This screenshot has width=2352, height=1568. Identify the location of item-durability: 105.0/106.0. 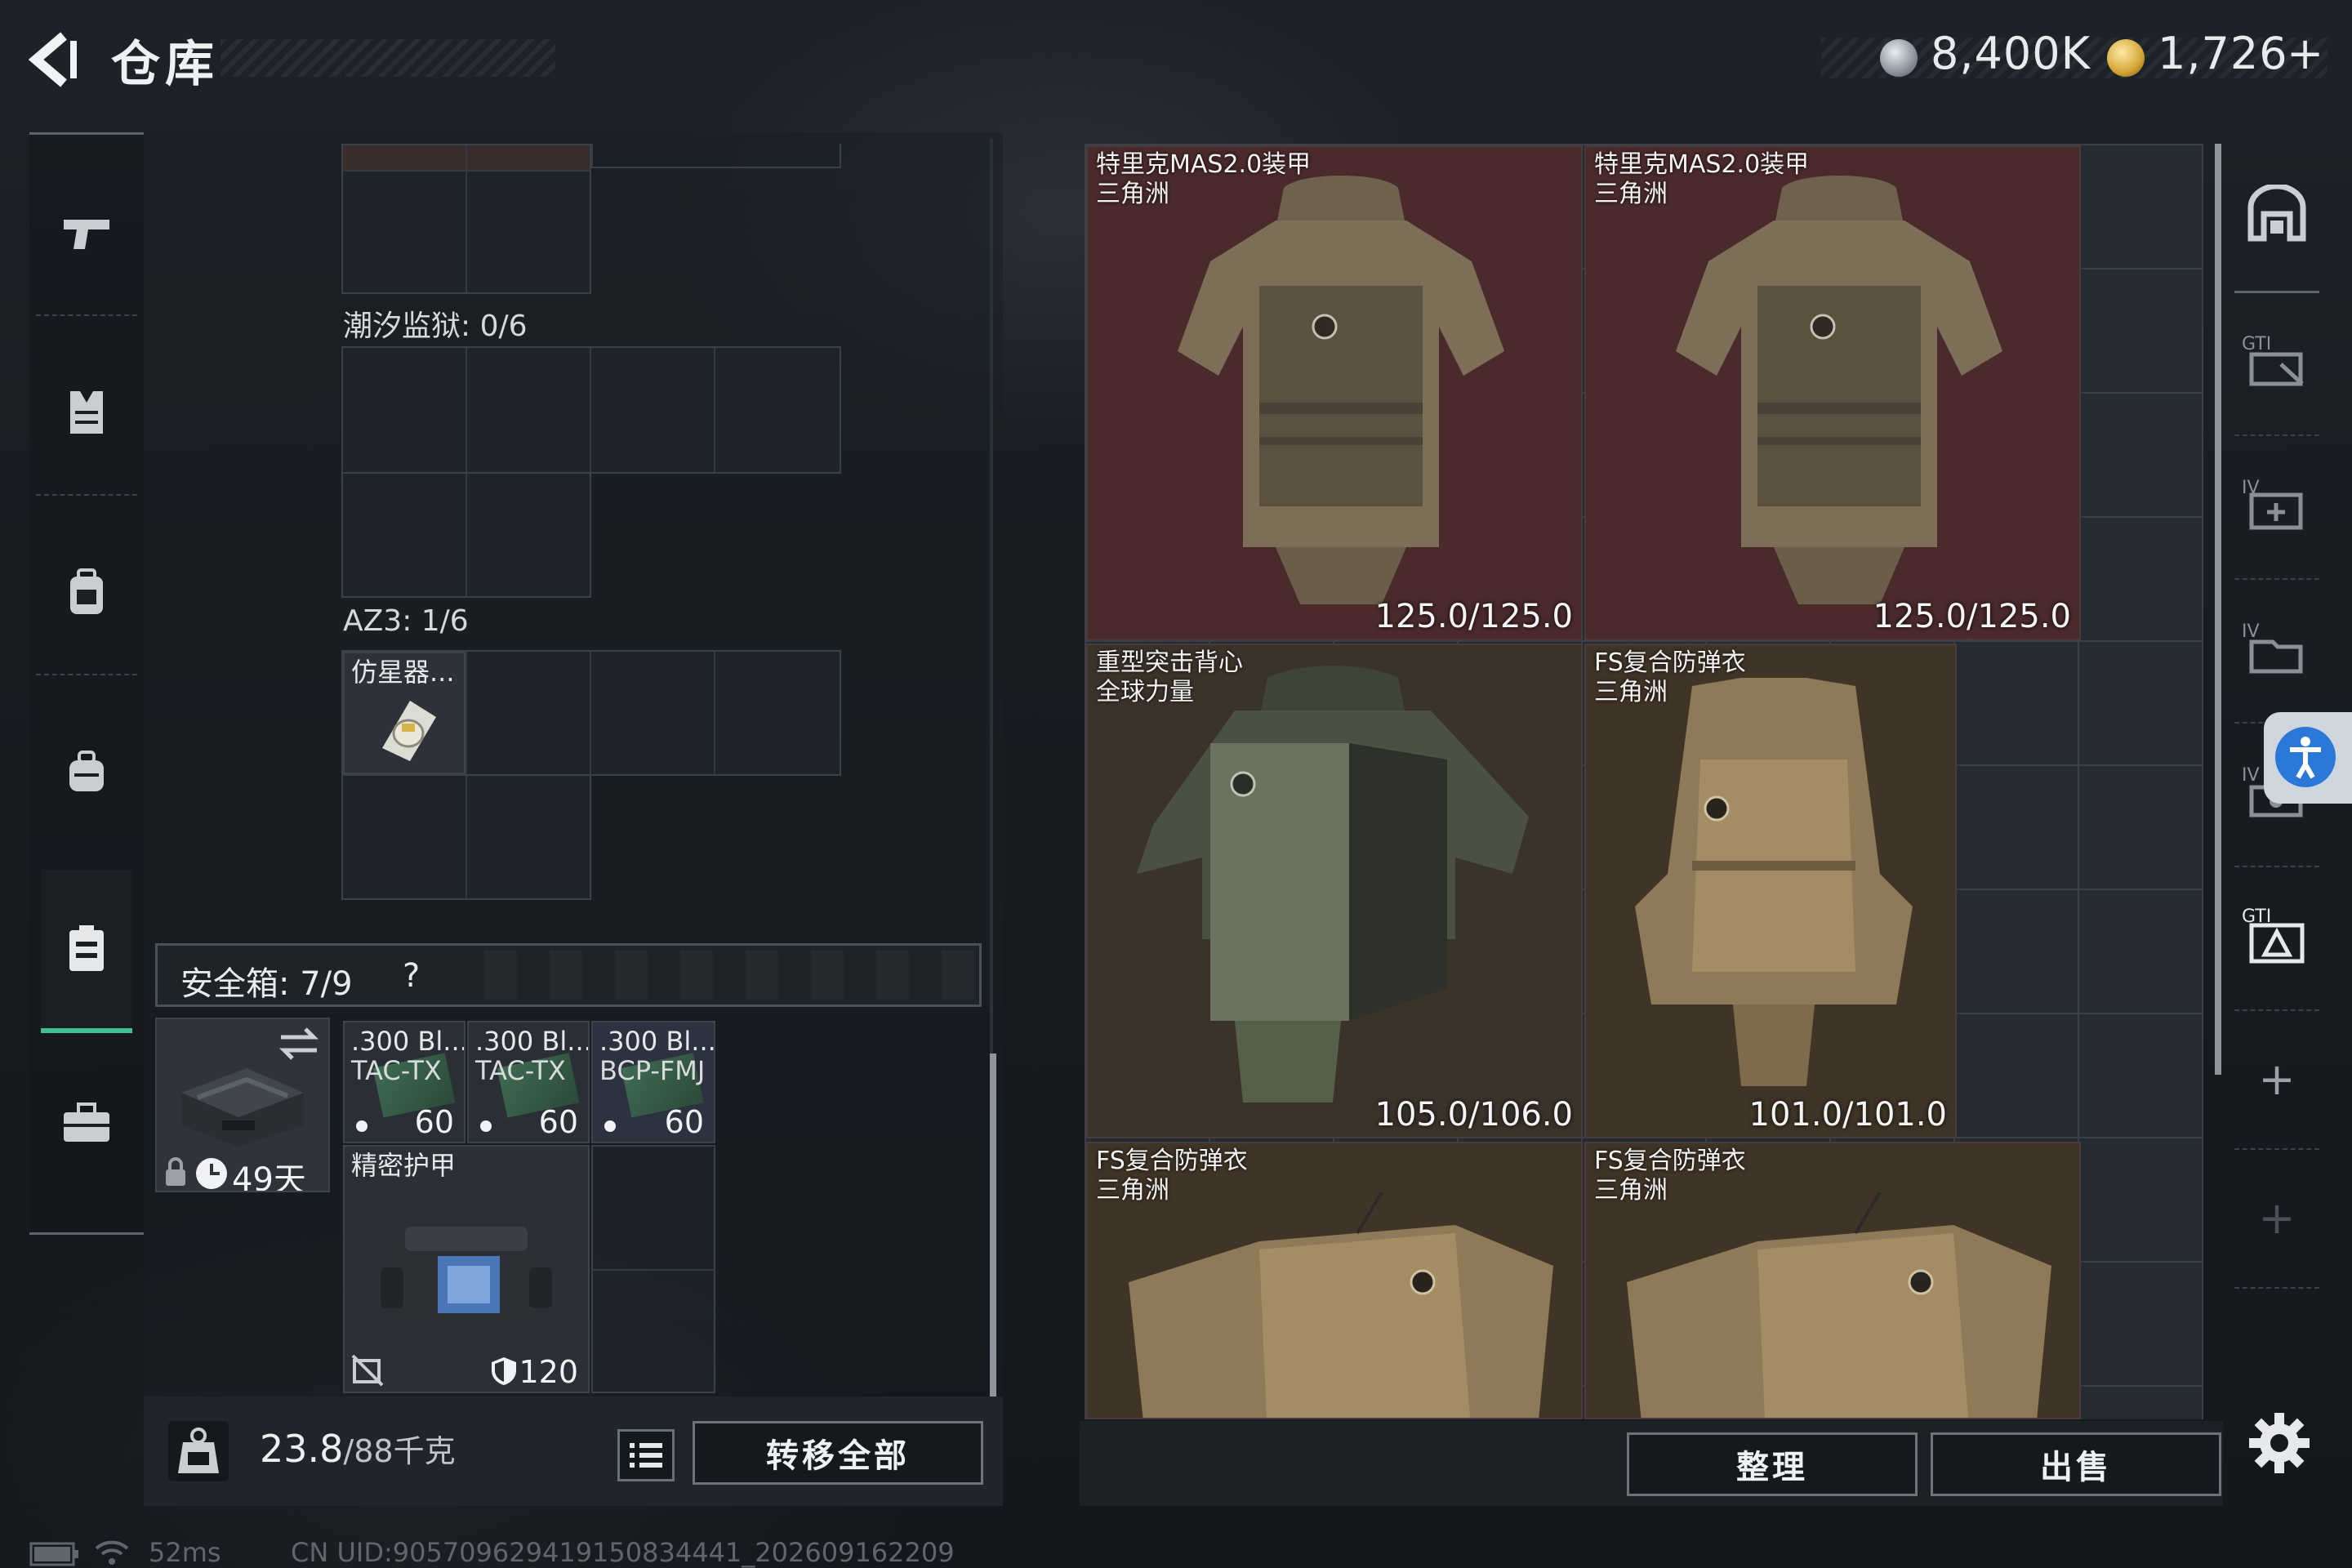
(1474, 1115).